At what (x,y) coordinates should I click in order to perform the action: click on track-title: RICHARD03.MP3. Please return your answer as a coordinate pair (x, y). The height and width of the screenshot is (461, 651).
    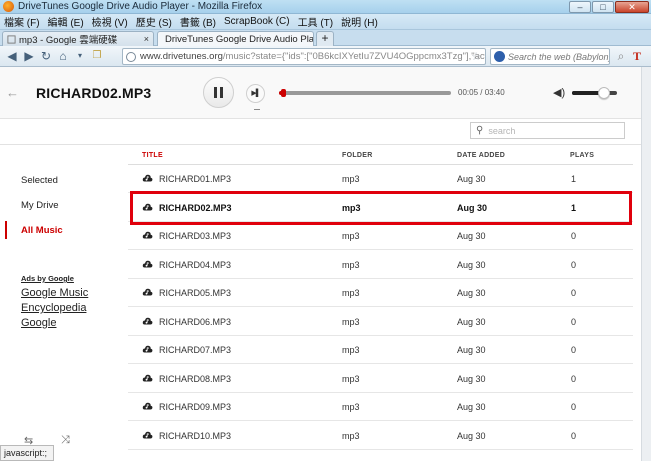
    Looking at the image, I should click on (195, 236).